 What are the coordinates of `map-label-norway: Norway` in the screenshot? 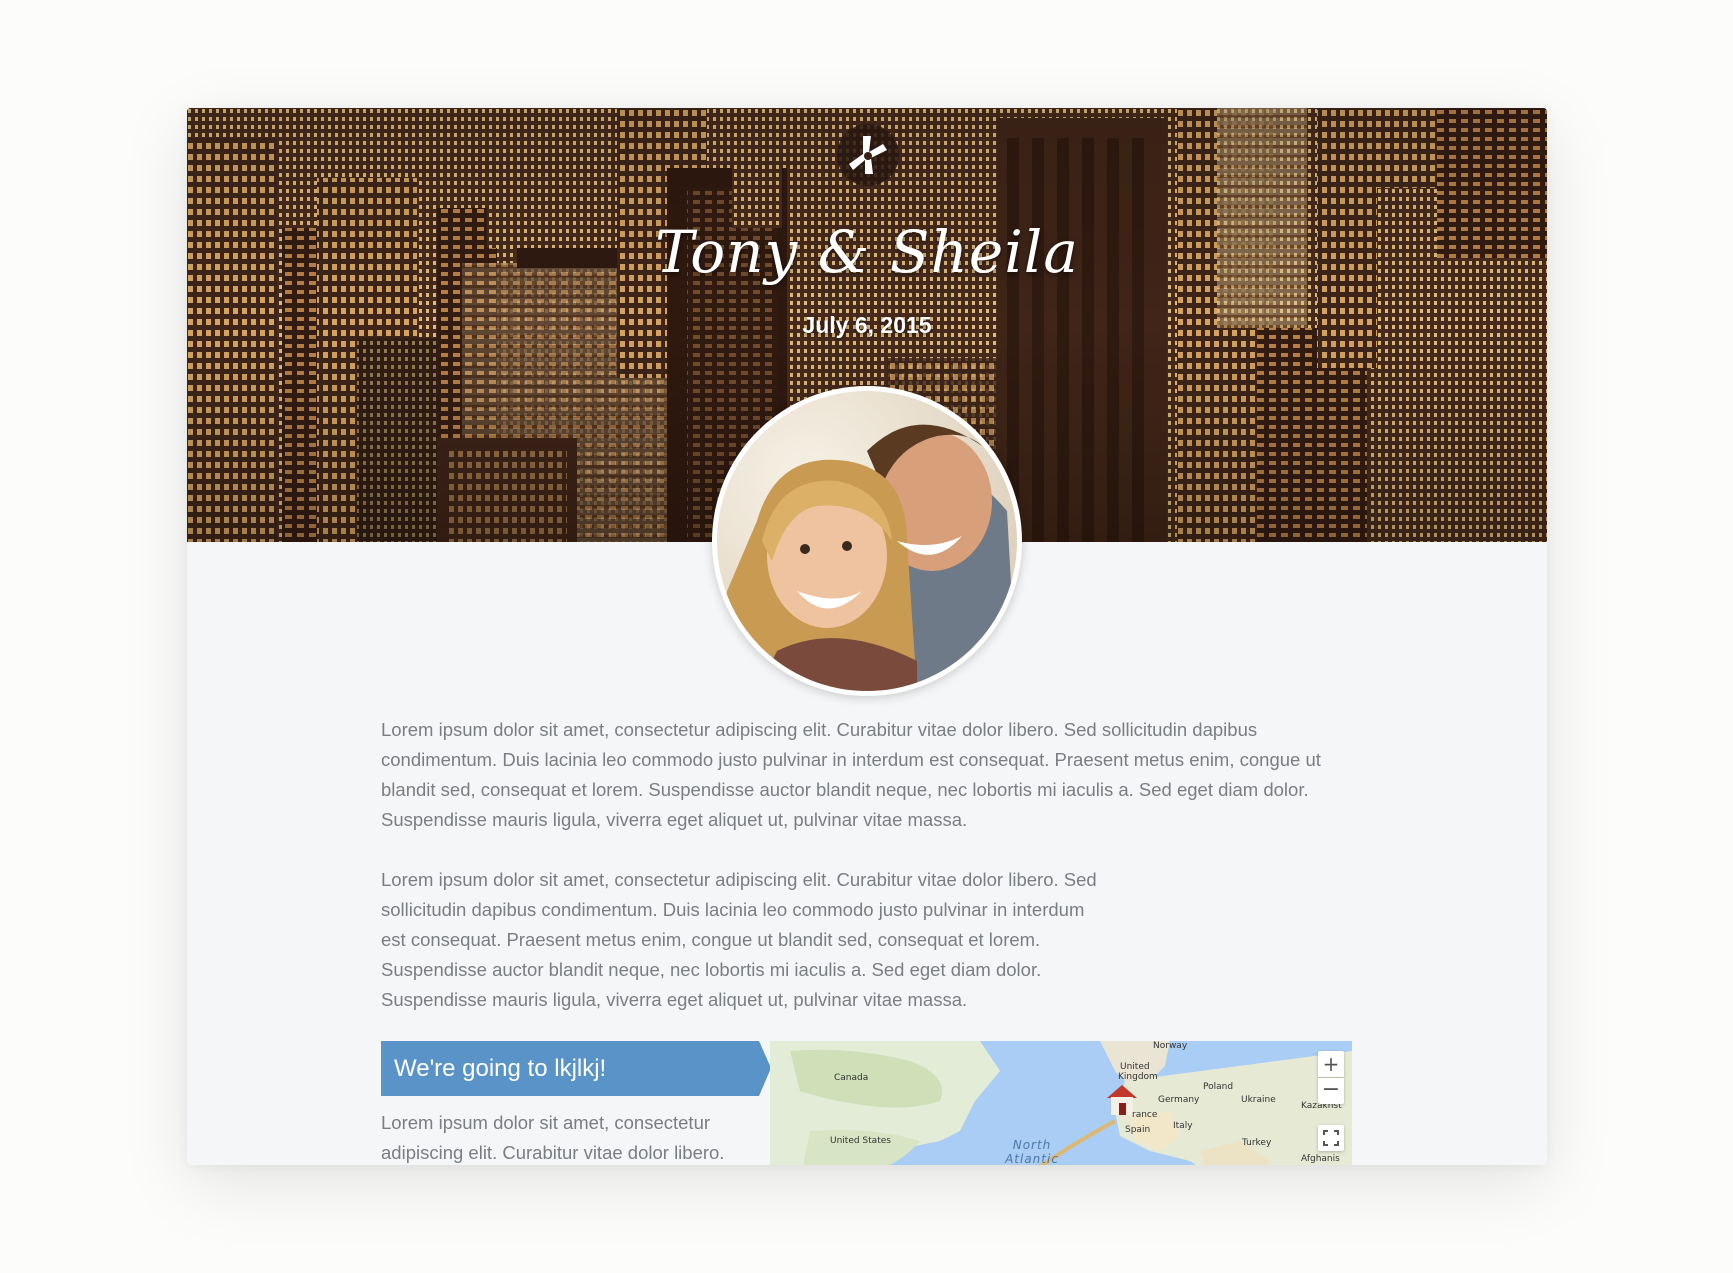 It's located at (1170, 1046).